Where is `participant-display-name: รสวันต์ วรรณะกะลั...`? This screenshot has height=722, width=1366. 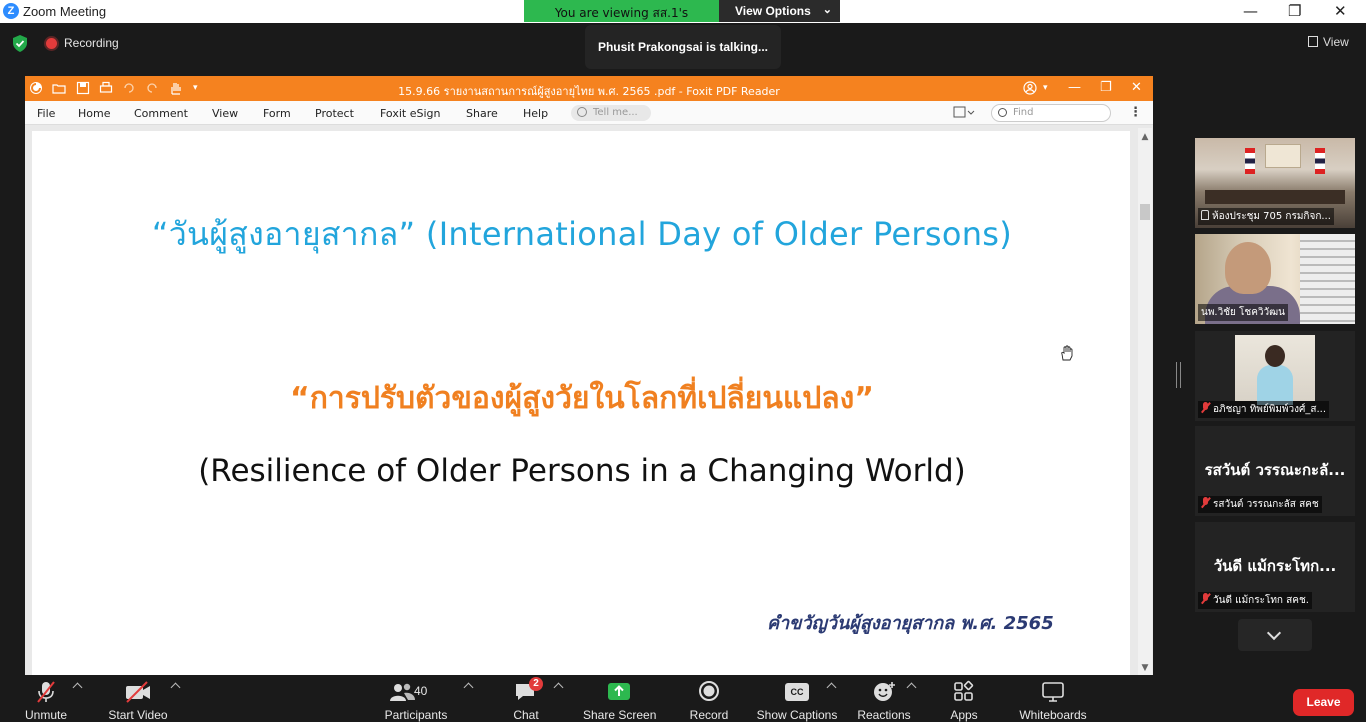 participant-display-name: รสวันต์ วรรณะกะลั... is located at coordinates (1275, 470).